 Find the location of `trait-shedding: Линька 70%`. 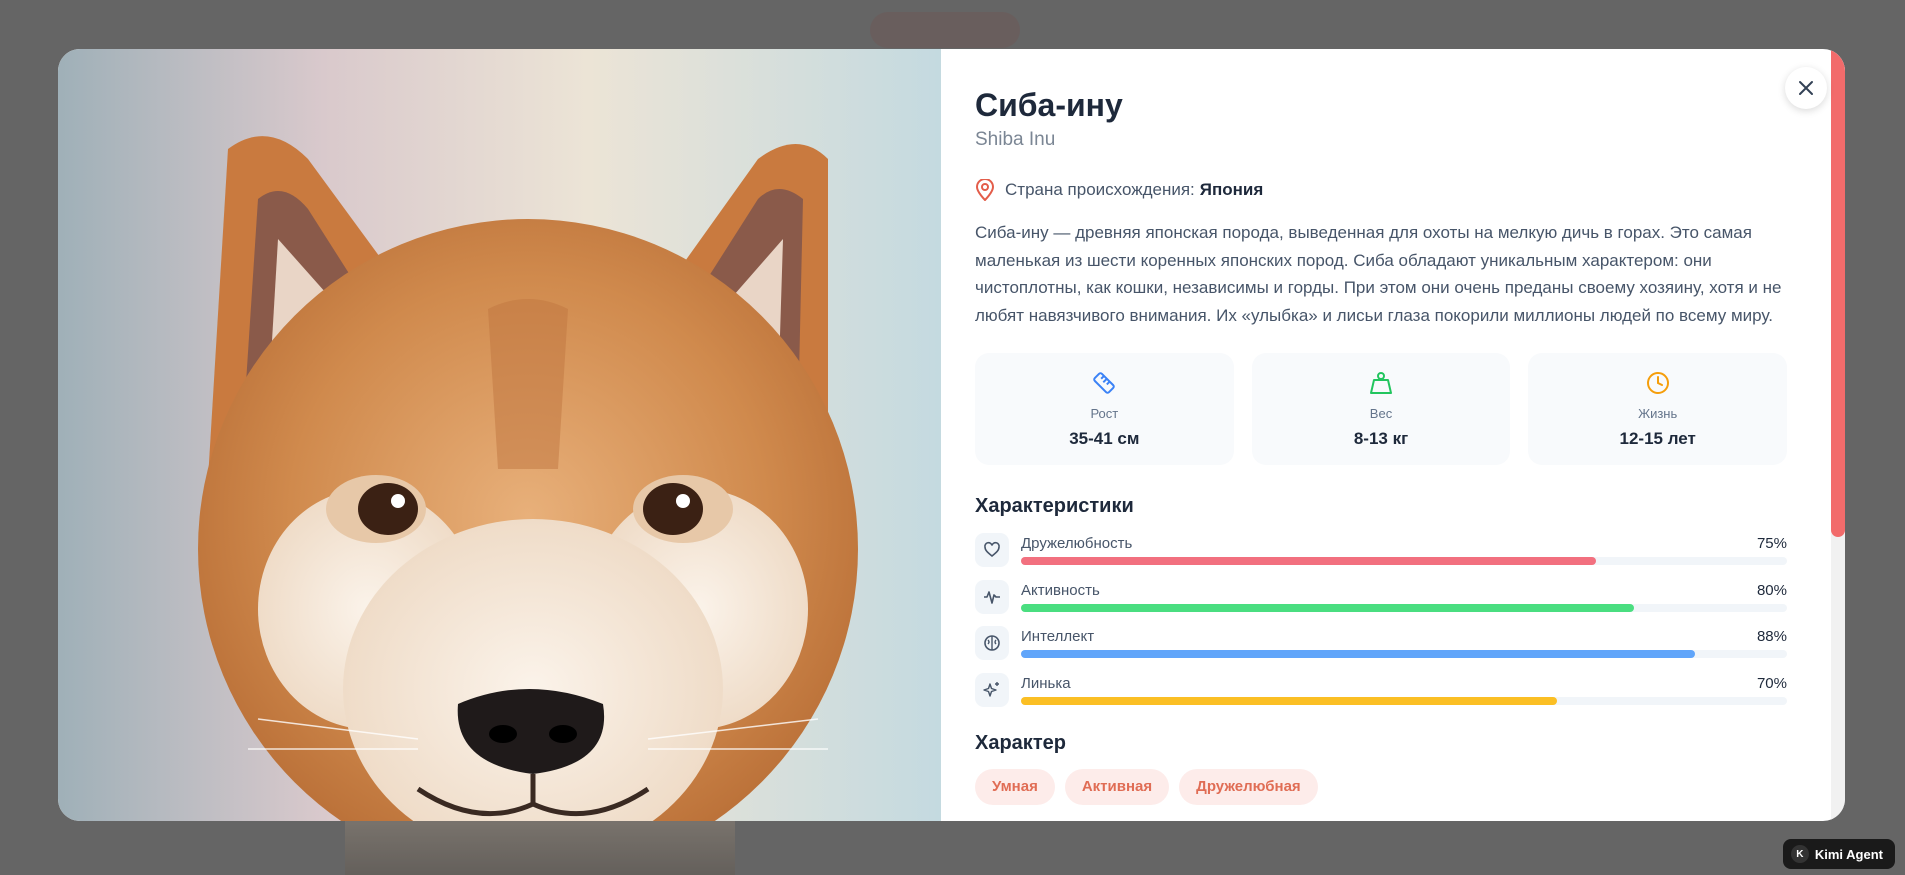

trait-shedding: Линька 70% is located at coordinates (1381, 690).